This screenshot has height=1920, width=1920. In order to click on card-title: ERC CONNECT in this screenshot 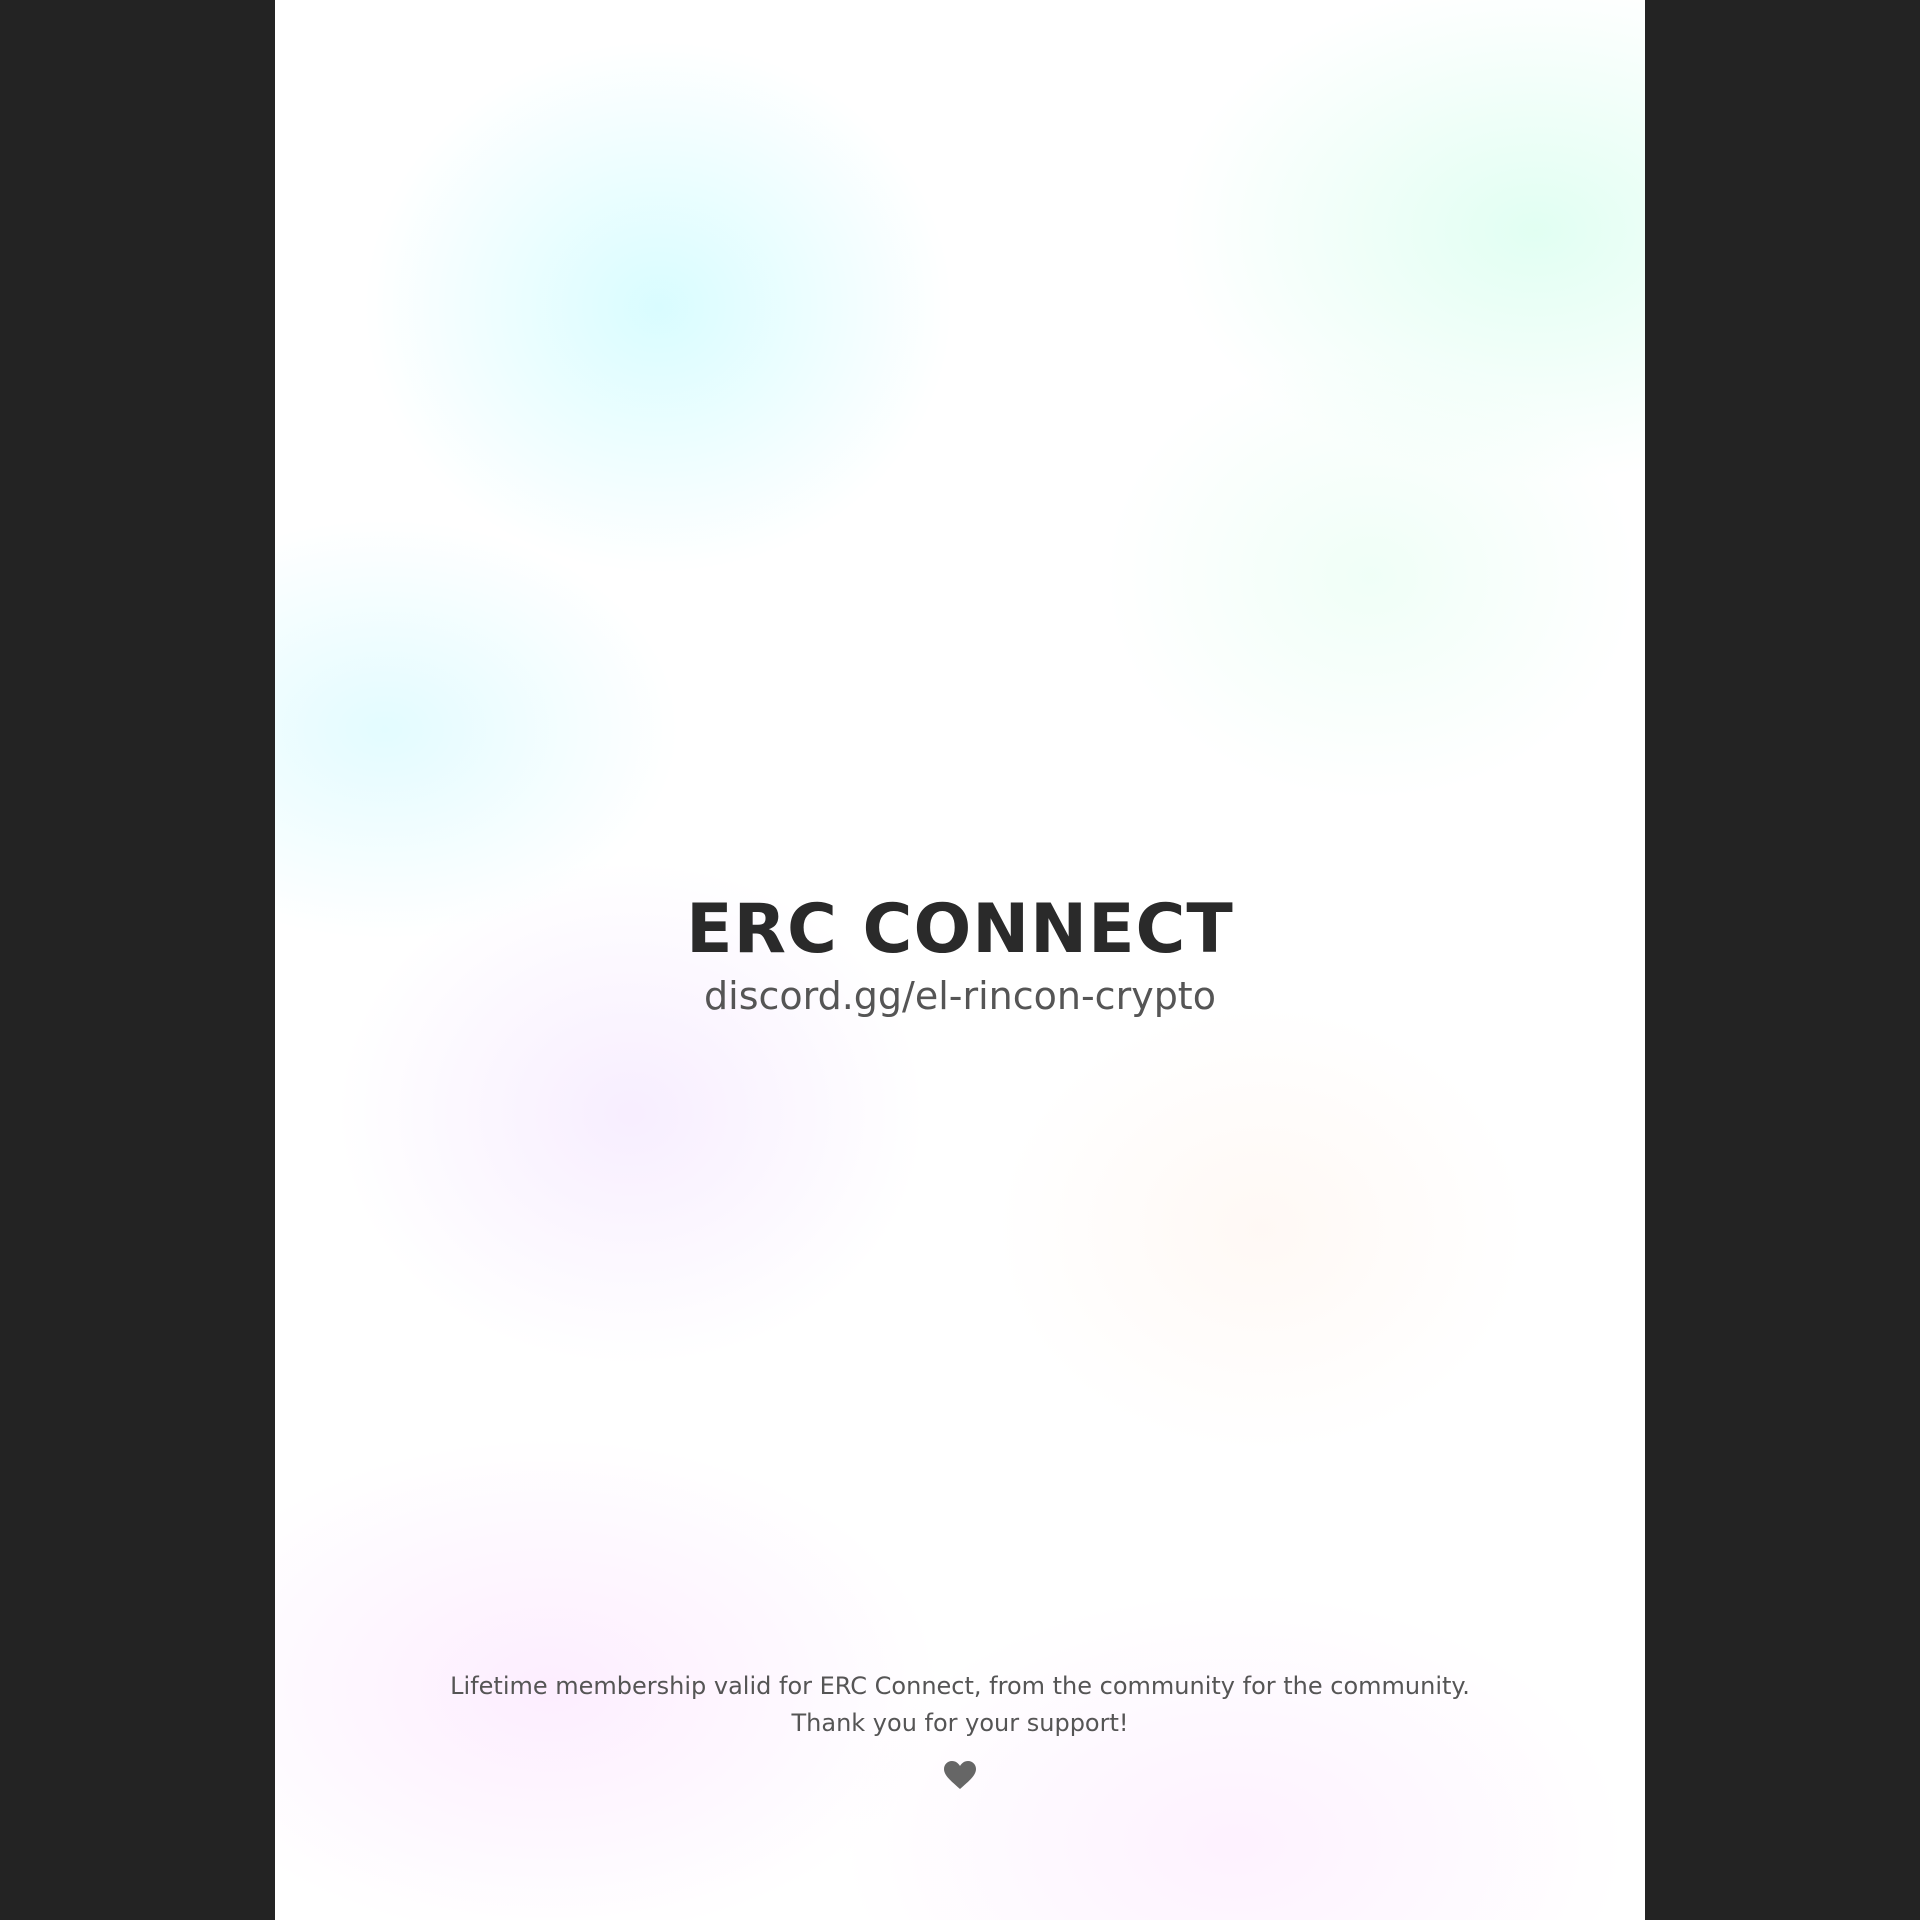, I will do `click(960, 929)`.